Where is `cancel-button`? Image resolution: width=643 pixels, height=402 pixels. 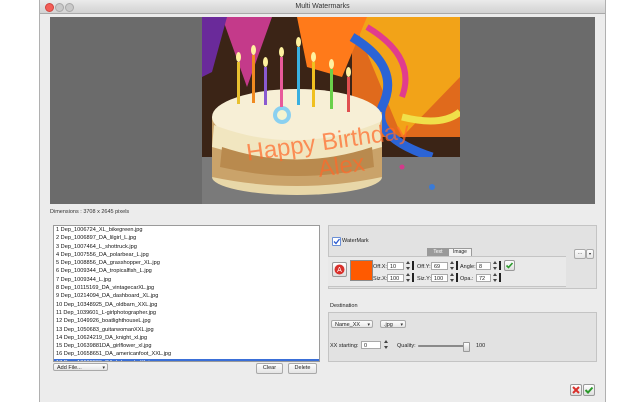 cancel-button is located at coordinates (576, 390).